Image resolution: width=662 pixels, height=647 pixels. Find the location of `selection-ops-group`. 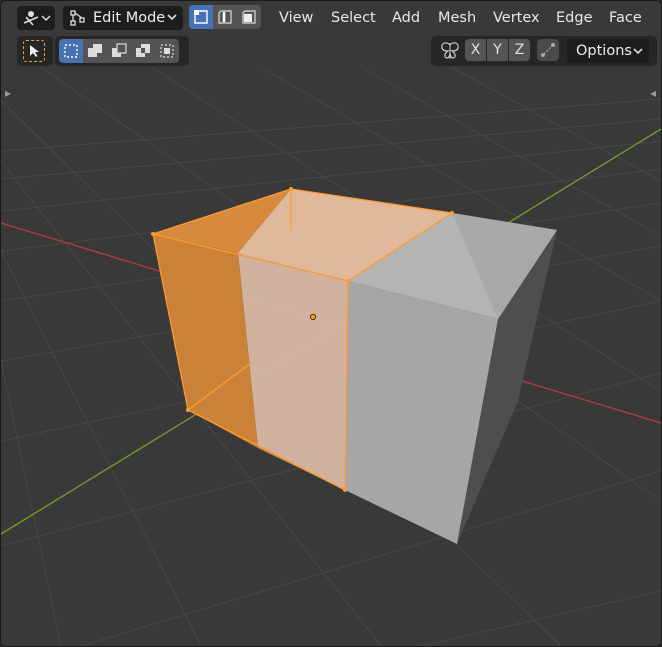

selection-ops-group is located at coordinates (119, 51).